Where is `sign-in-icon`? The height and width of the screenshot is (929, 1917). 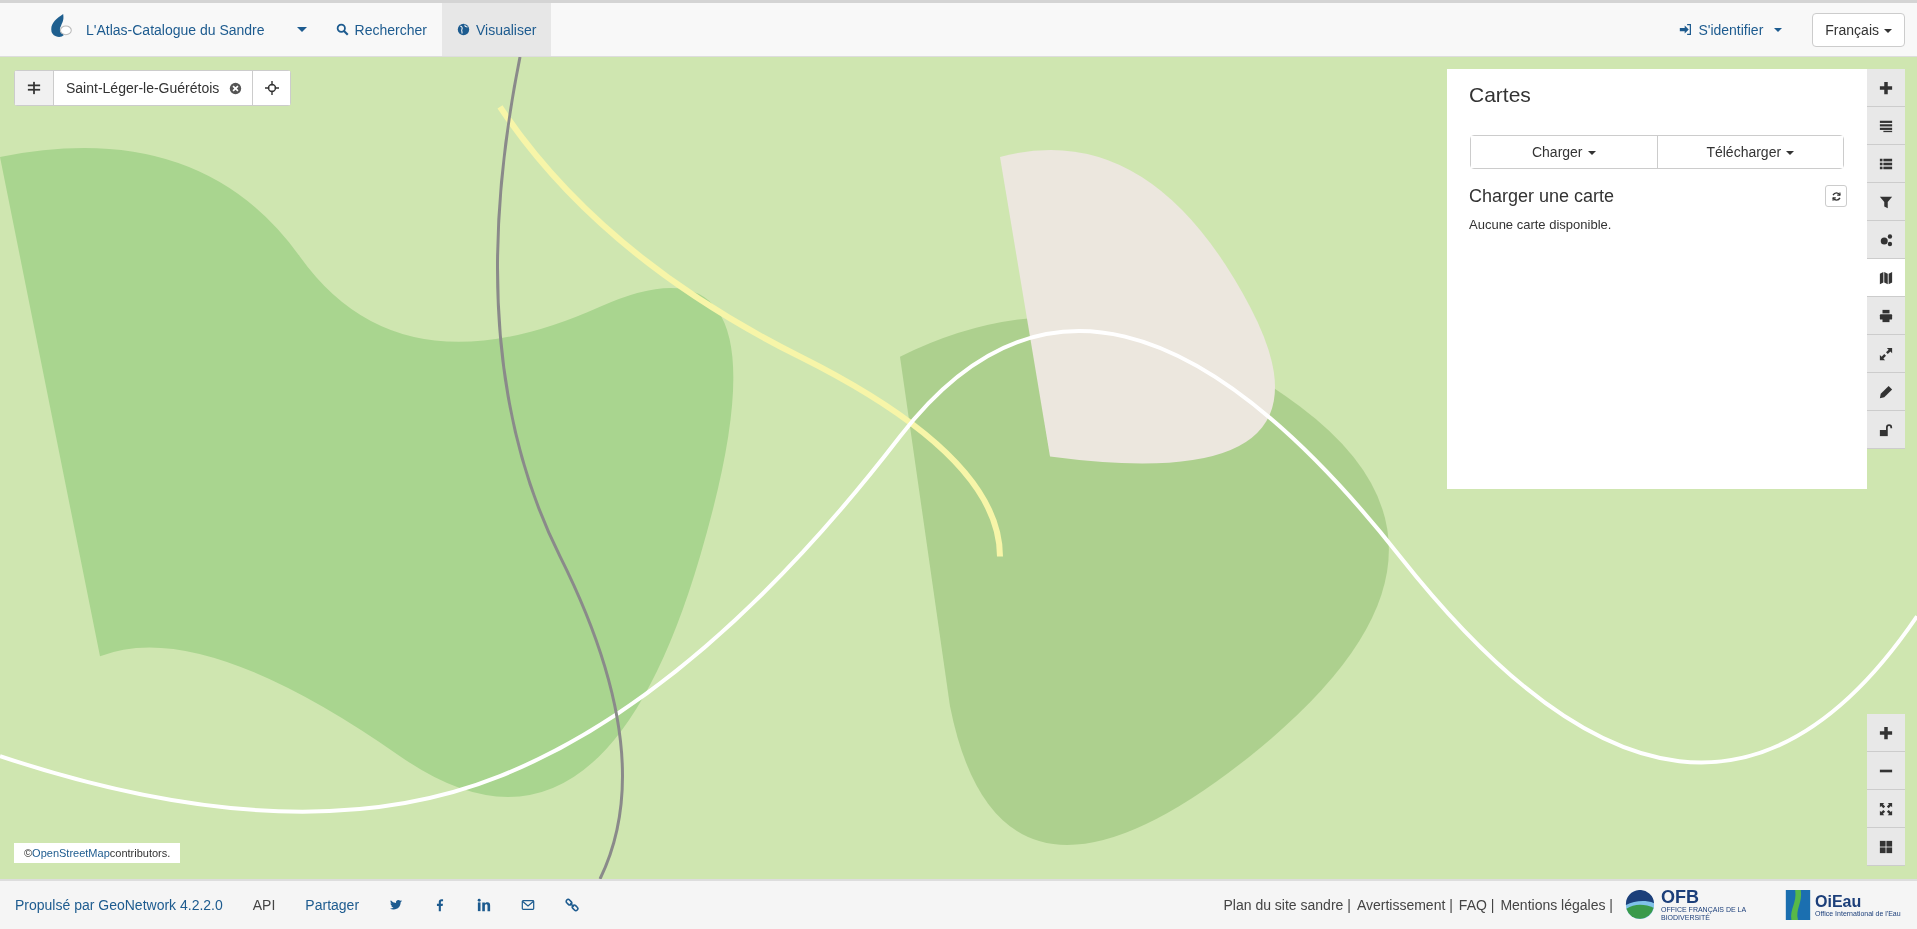 sign-in-icon is located at coordinates (1686, 29).